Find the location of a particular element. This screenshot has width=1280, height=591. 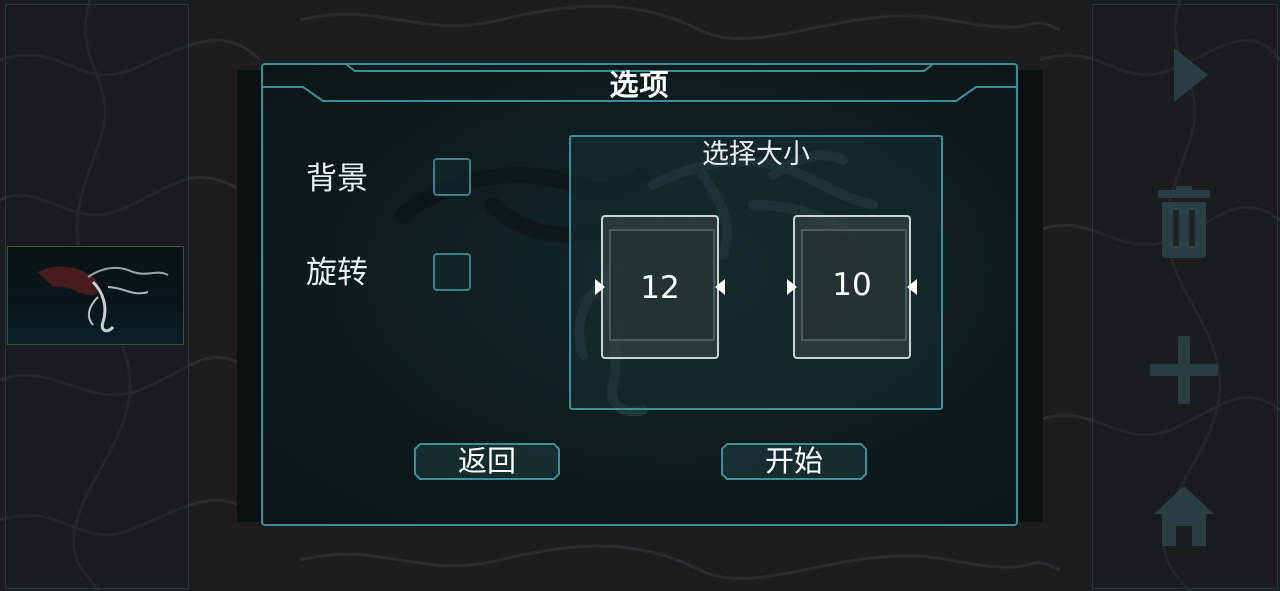

dragon-image is located at coordinates (103, 299).